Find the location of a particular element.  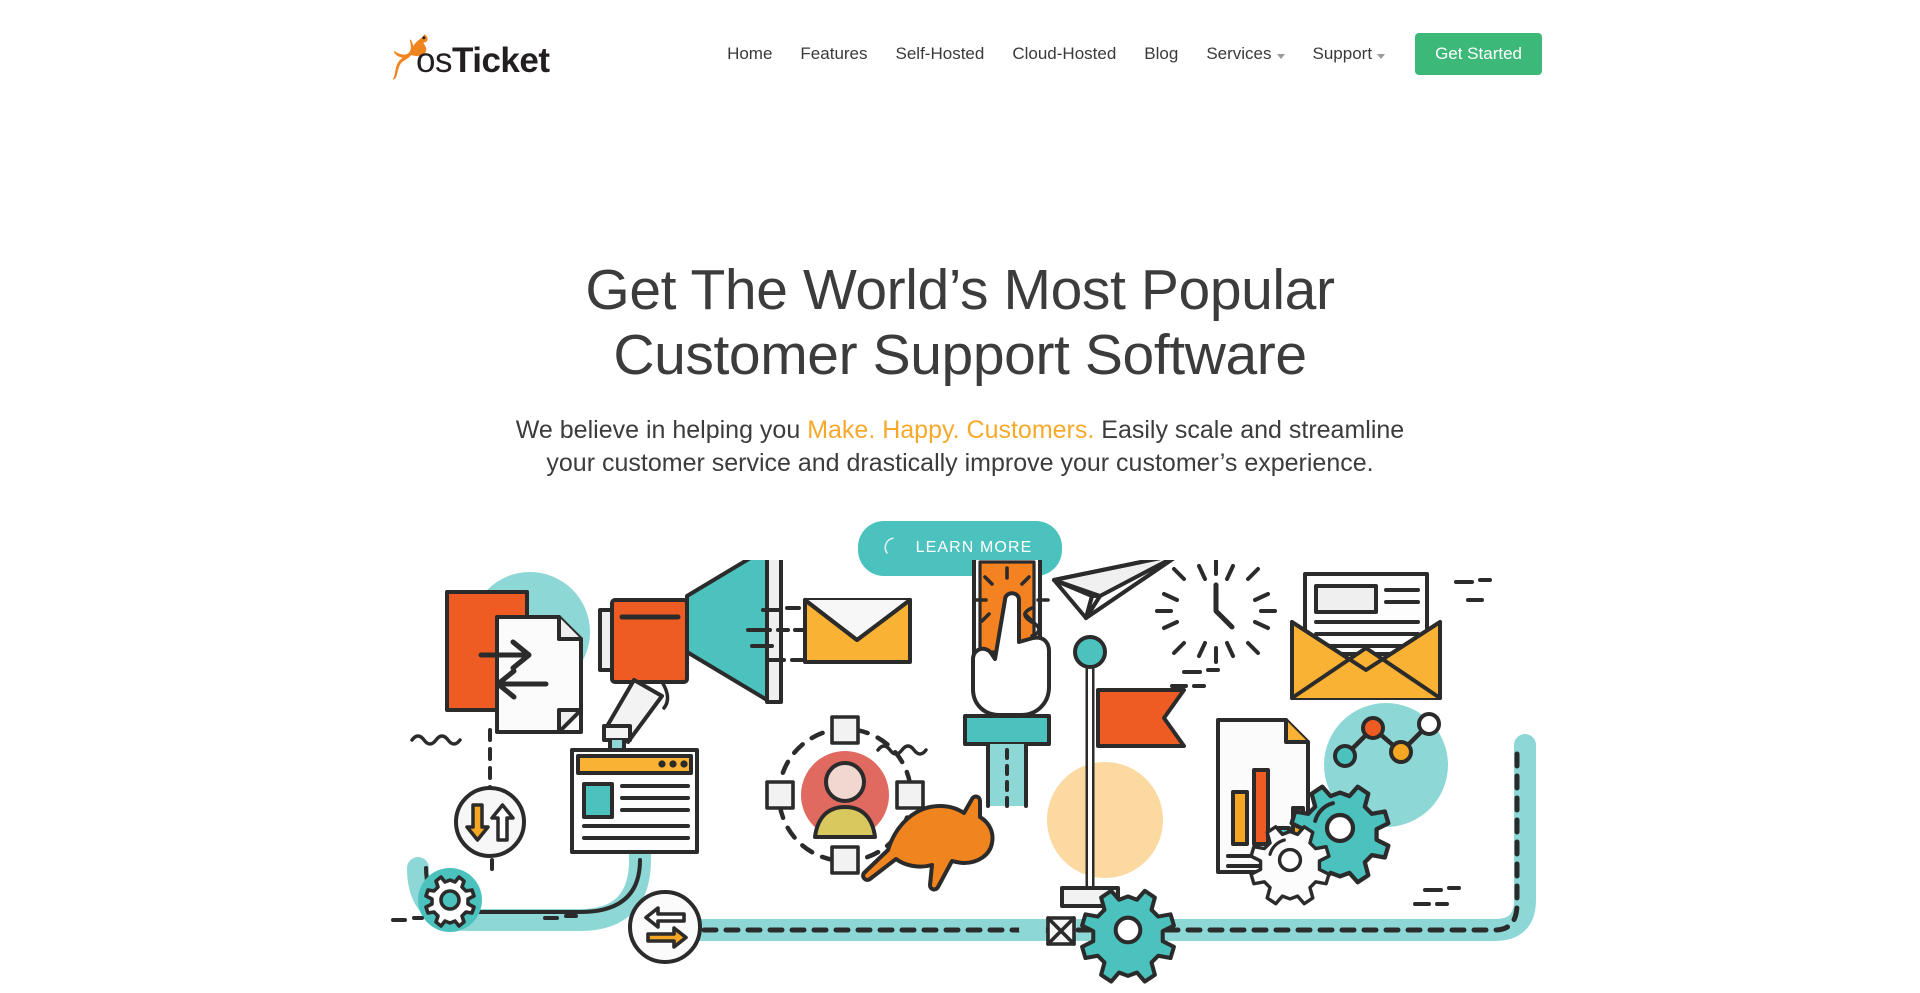

nav-label: Features is located at coordinates (834, 53).